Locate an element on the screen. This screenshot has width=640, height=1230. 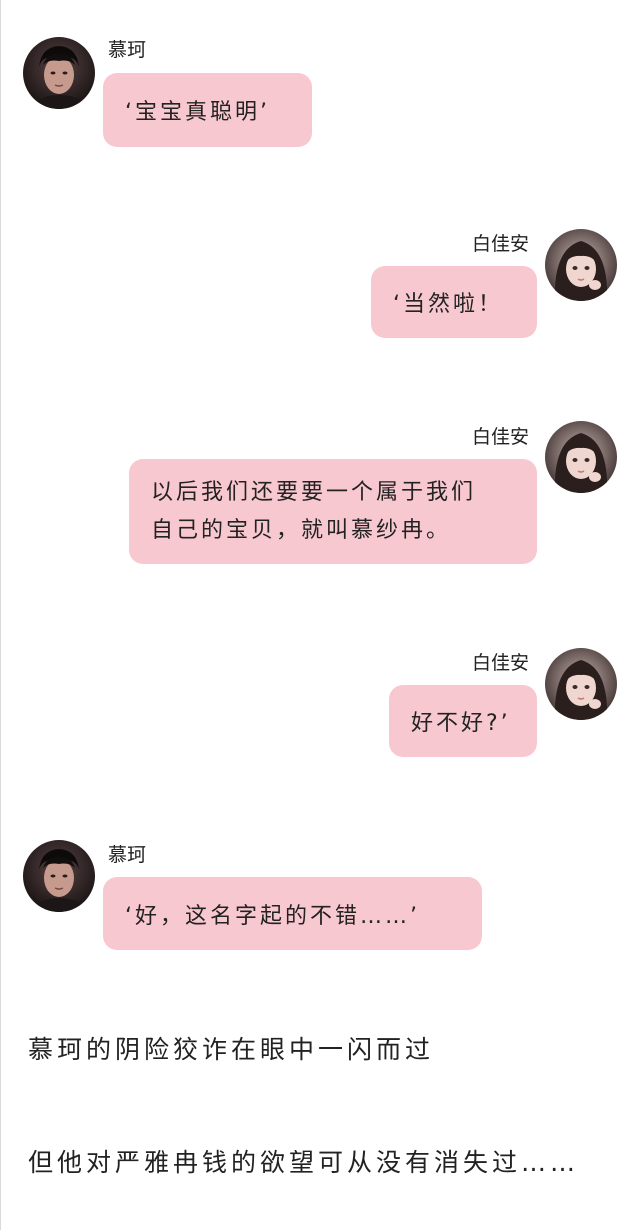
message-bubble: 以后我们还要要一个属于我们 自己的宝贝，就叫慕纱冉。 is located at coordinates (333, 511).